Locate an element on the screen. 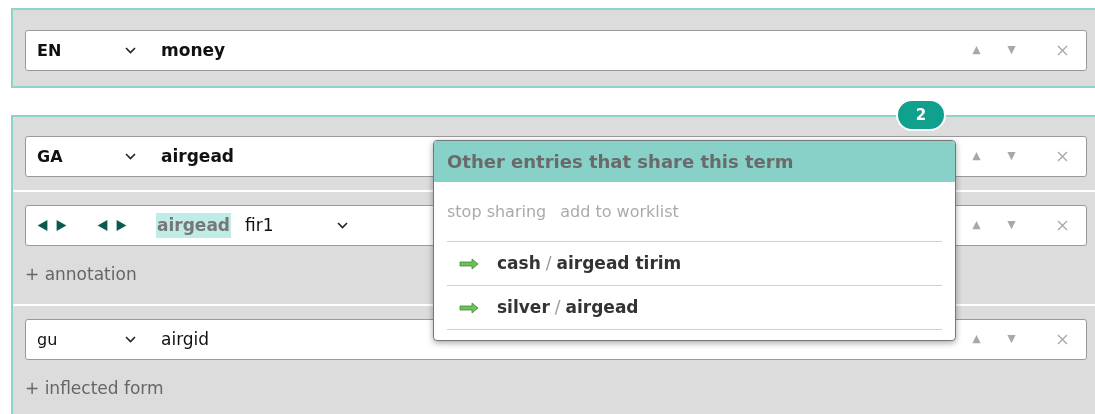 Image resolution: width=1095 pixels, height=414 pixels. term-text: money is located at coordinates (193, 50).